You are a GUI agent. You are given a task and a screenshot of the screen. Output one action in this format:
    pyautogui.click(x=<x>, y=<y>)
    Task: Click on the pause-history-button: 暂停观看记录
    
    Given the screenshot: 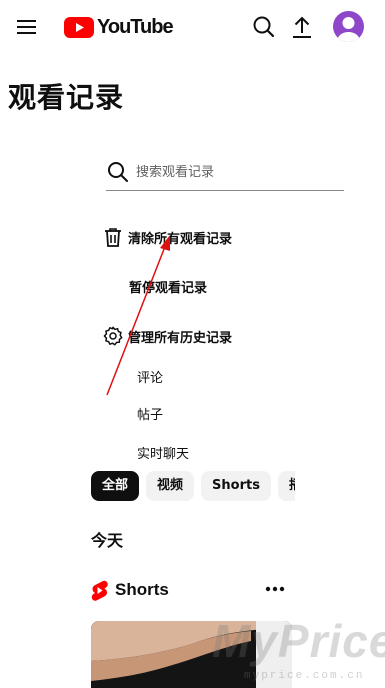 What is the action you would take?
    pyautogui.click(x=168, y=286)
    